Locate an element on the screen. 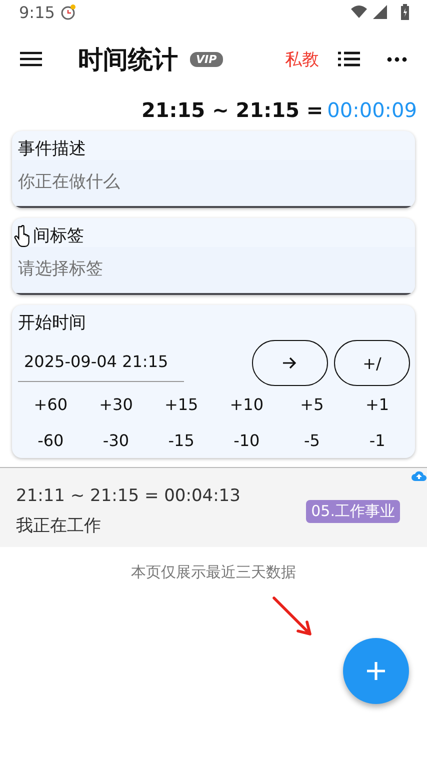  list-icon is located at coordinates (349, 59).